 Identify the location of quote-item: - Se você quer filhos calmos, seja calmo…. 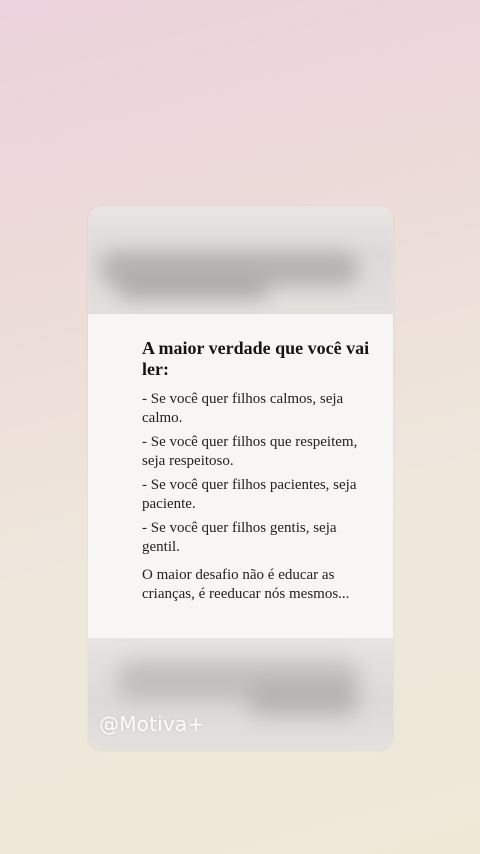
(243, 408).